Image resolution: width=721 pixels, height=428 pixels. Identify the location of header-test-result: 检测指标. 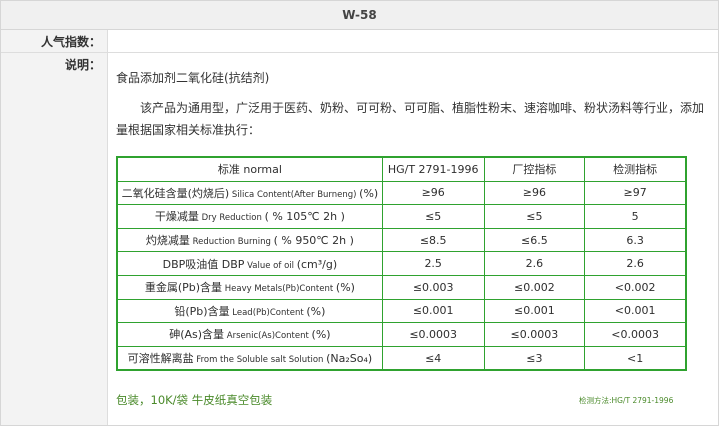
(635, 169).